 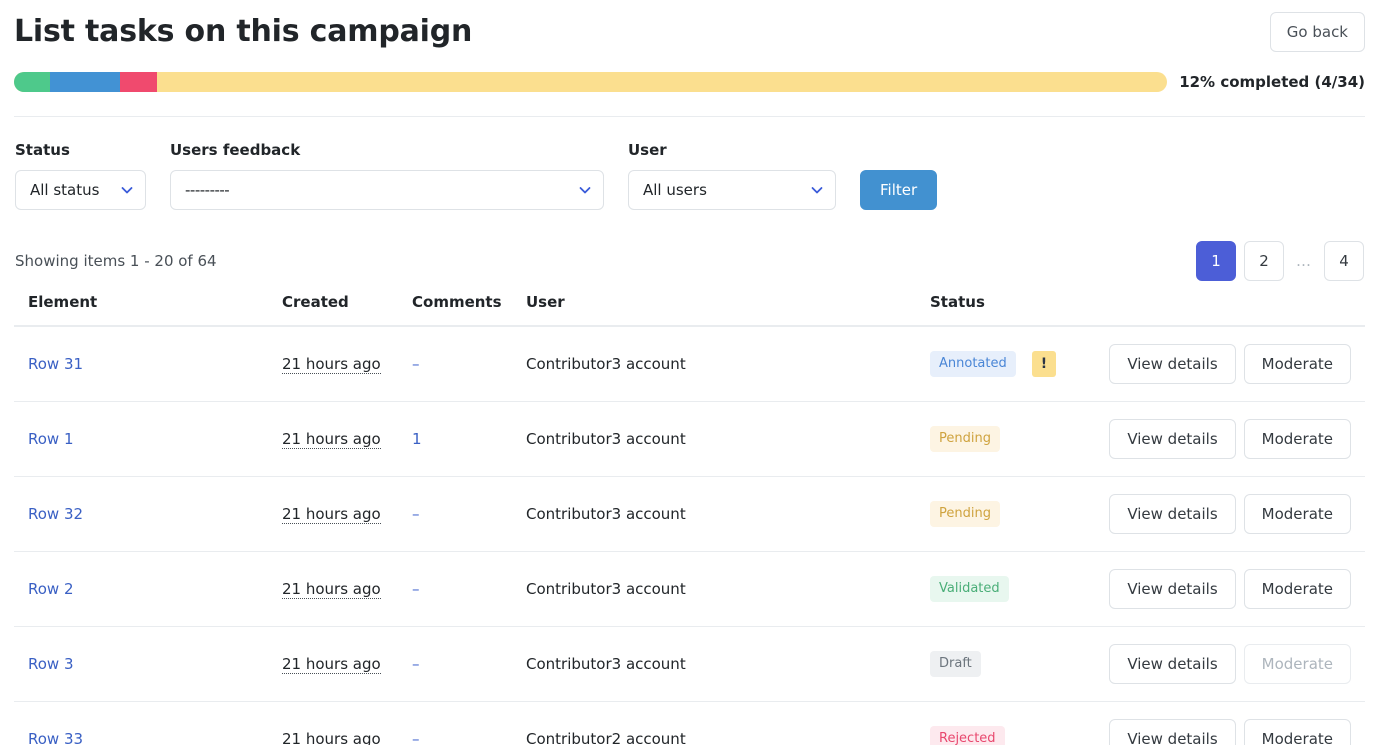 What do you see at coordinates (207, 190) in the screenshot?
I see `users-feedback-select-value: ---------` at bounding box center [207, 190].